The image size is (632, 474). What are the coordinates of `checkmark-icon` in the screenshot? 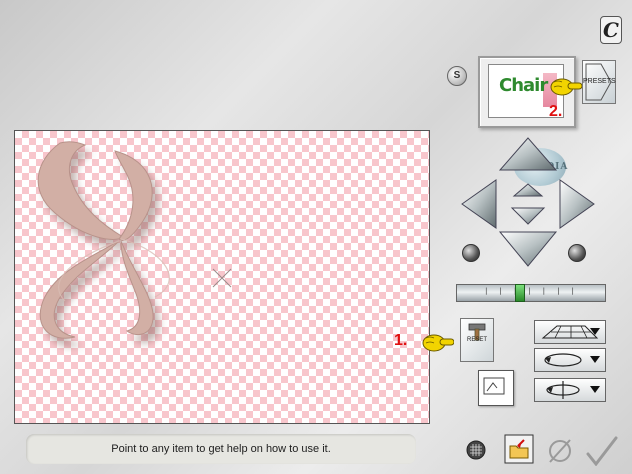 It's located at (602, 451).